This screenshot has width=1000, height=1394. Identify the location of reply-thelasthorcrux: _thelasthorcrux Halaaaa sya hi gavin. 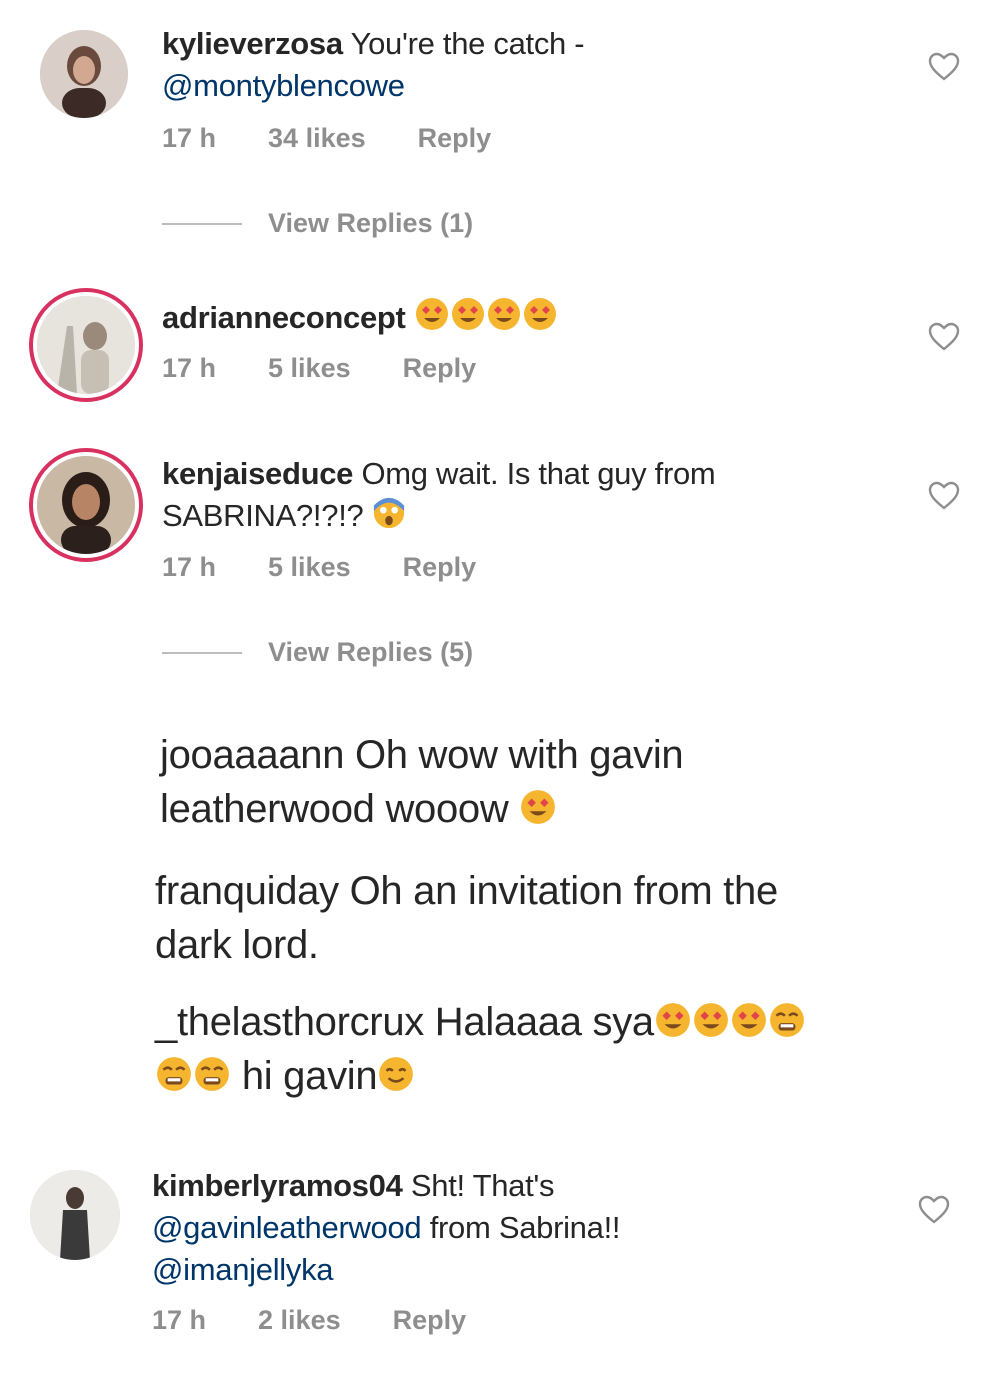
(555, 1049).